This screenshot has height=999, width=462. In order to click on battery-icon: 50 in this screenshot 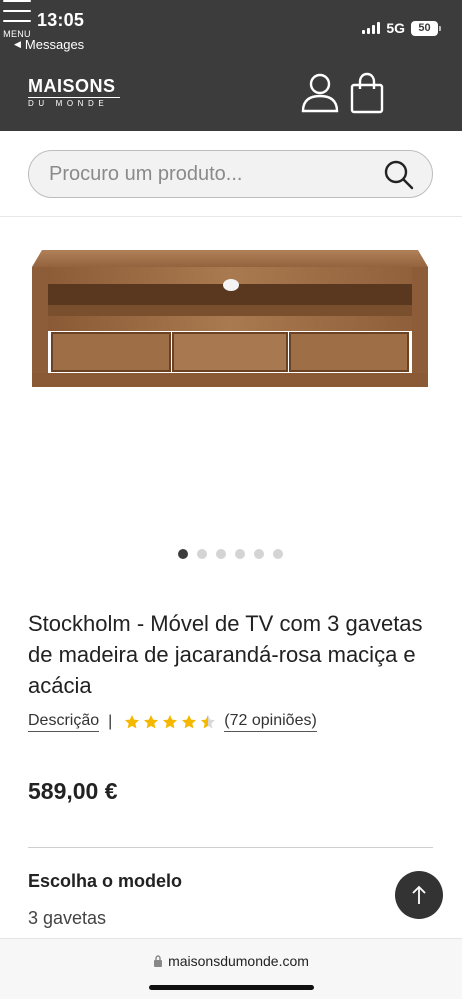, I will do `click(426, 28)`.